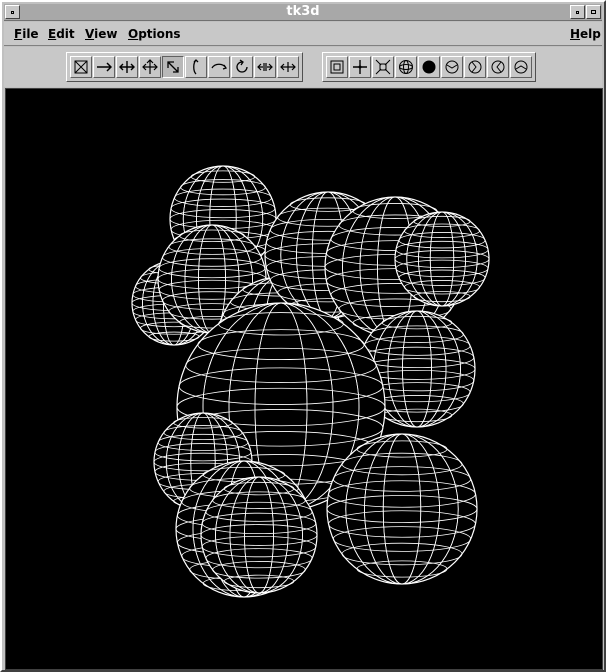 The width and height of the screenshot is (606, 672). I want to click on zoom-button, so click(288, 67).